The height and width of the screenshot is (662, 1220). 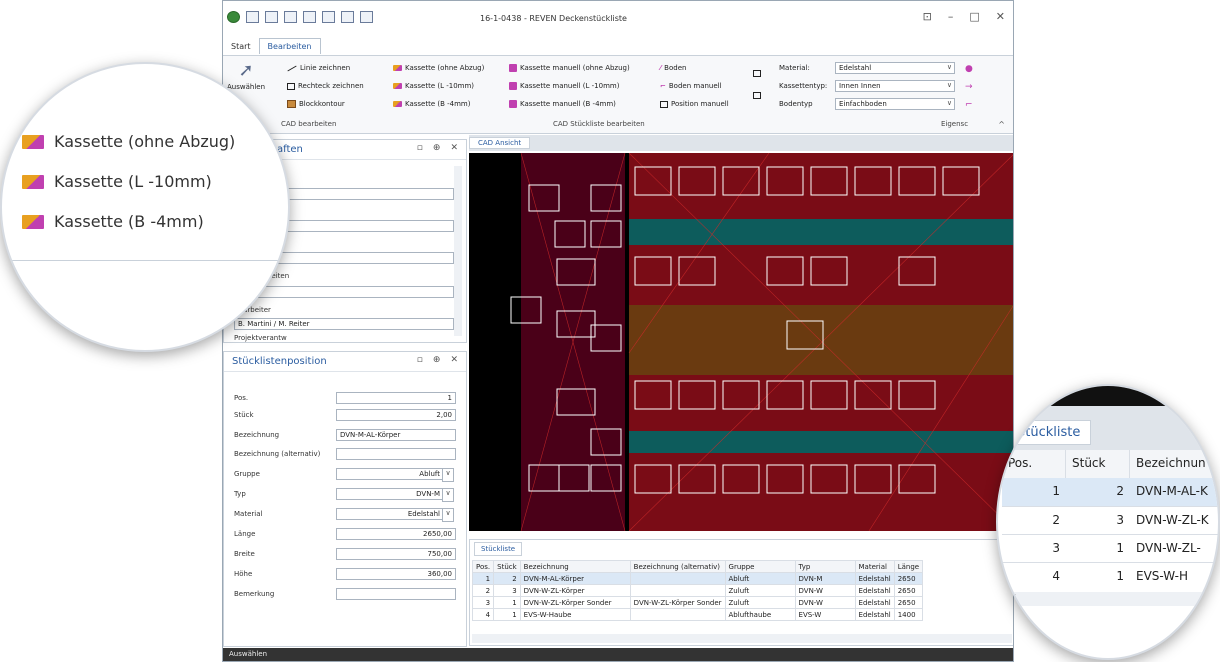 I want to click on field-label: Bezeichnung (alternativ), so click(x=277, y=454).